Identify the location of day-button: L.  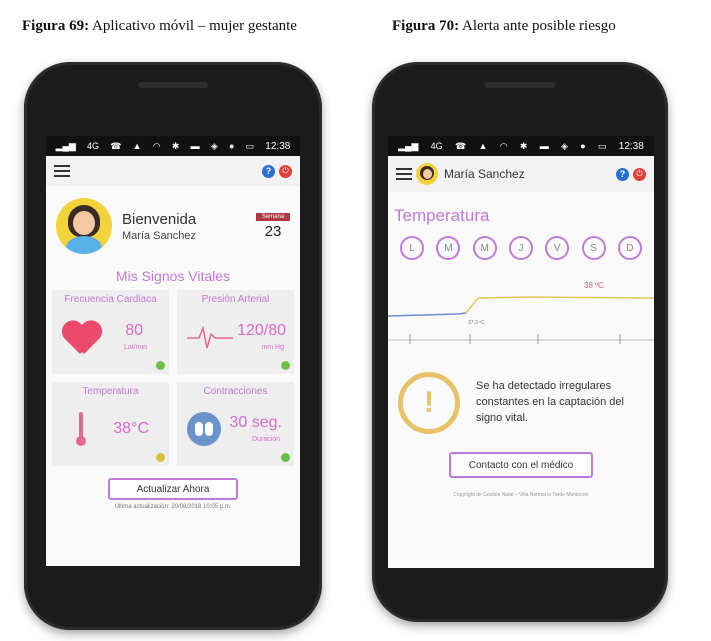
(412, 248).